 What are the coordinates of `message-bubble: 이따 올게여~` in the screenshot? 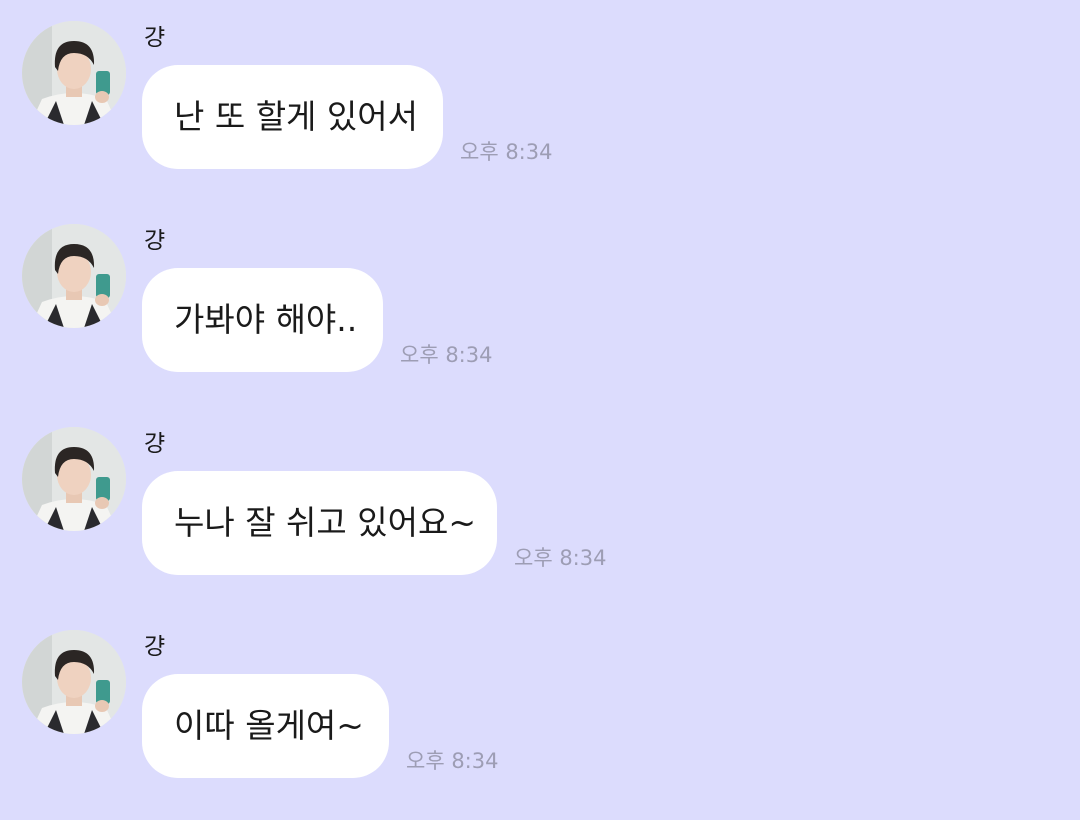 It's located at (265, 726).